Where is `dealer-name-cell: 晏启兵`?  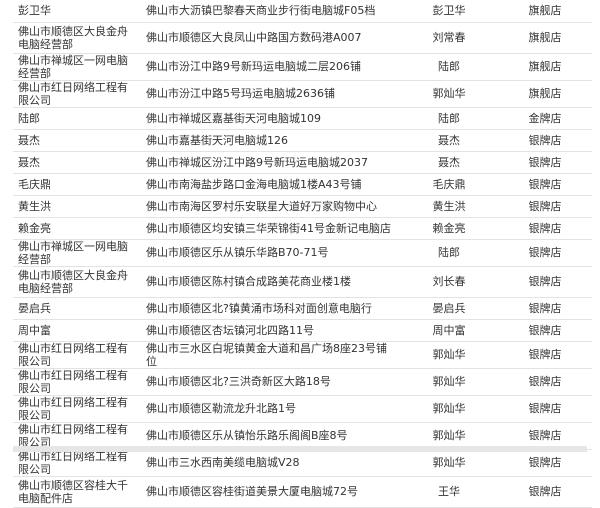 dealer-name-cell: 晏启兵 is located at coordinates (77, 308).